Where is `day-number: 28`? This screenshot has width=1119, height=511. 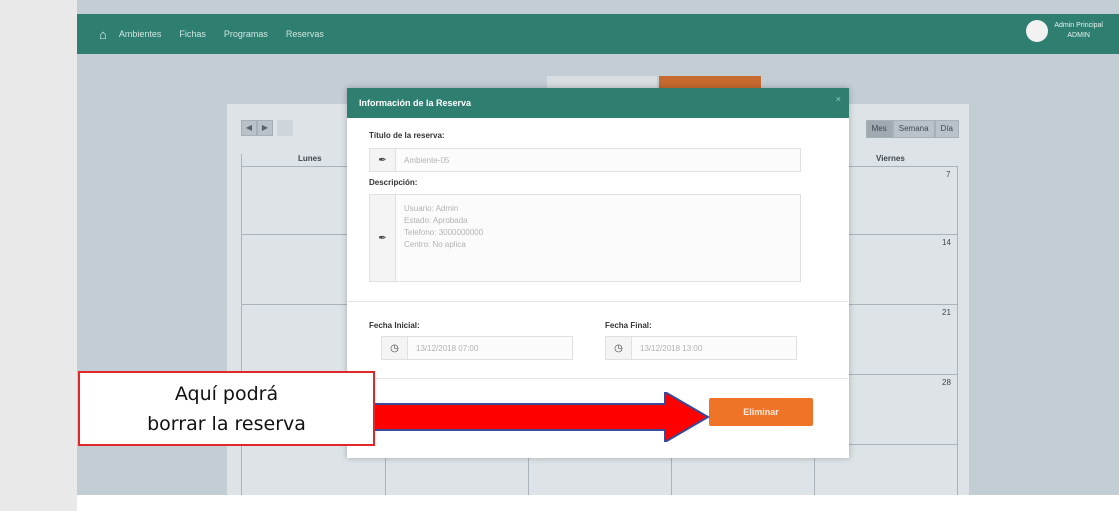 day-number: 28 is located at coordinates (946, 382).